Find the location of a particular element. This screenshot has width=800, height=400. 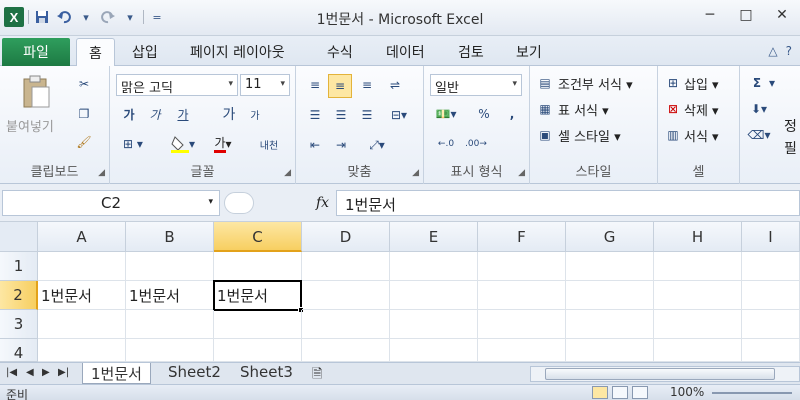

align-right-icon: ☰ is located at coordinates (367, 115).